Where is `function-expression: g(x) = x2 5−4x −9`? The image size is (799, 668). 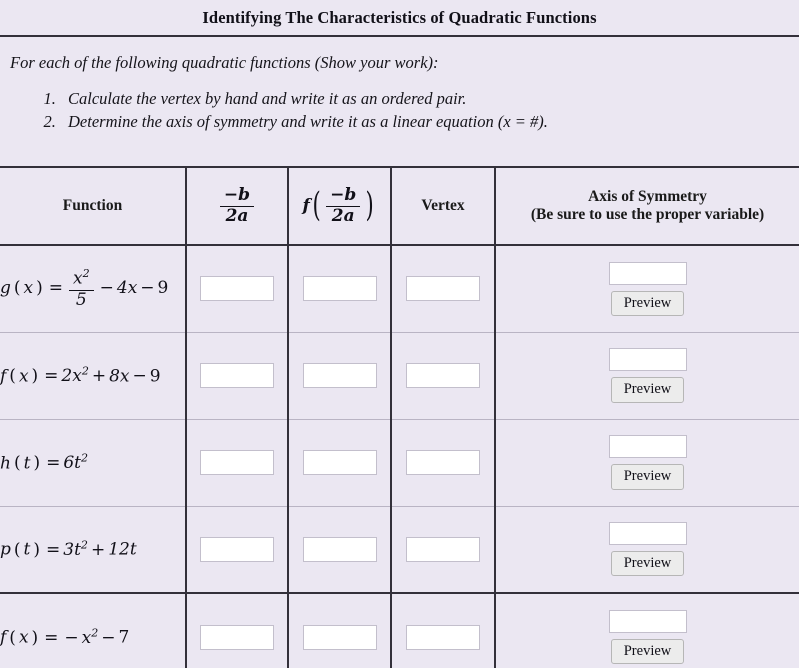
function-expression: g(x) = x2 5−4x −9 is located at coordinates (84, 288).